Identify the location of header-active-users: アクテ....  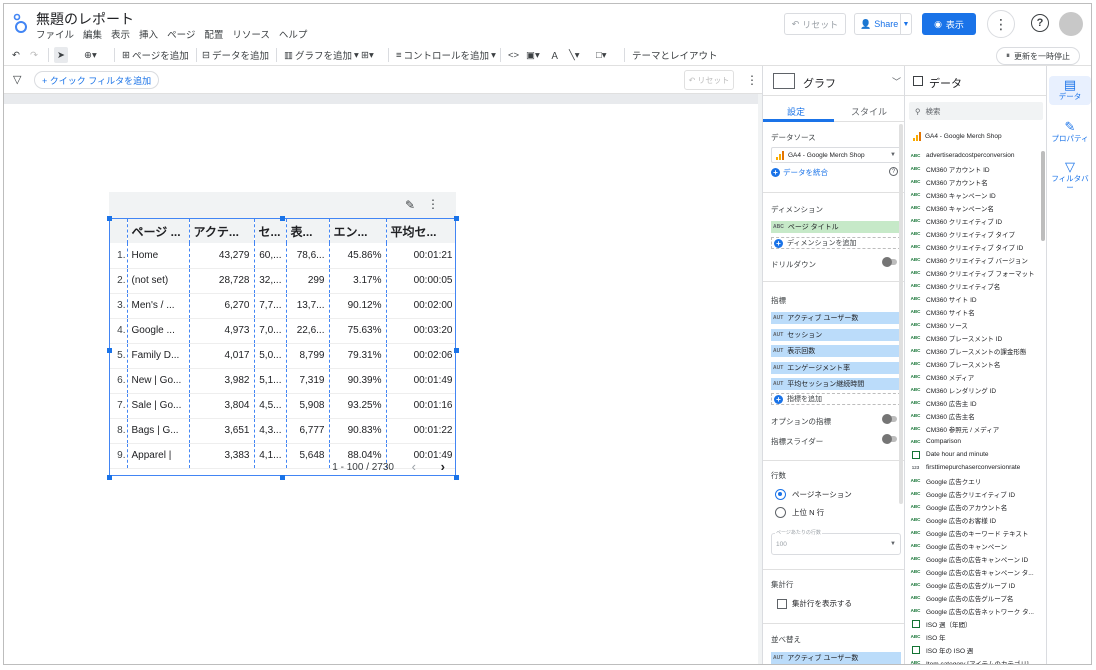
(222, 231).